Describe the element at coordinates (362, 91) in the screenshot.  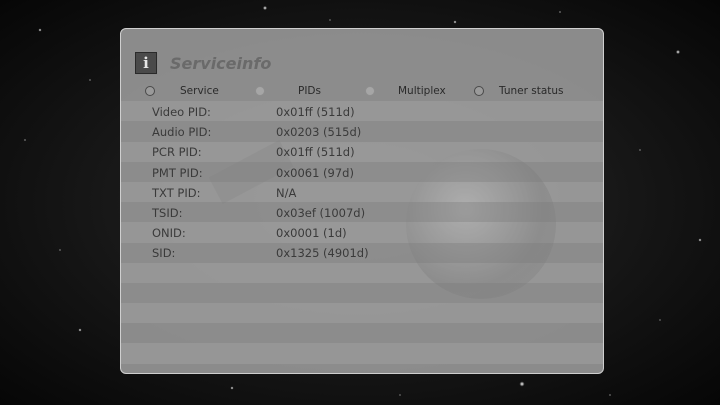
I see `tab-bar: Service PIDs Multiplex Tuner status` at that location.